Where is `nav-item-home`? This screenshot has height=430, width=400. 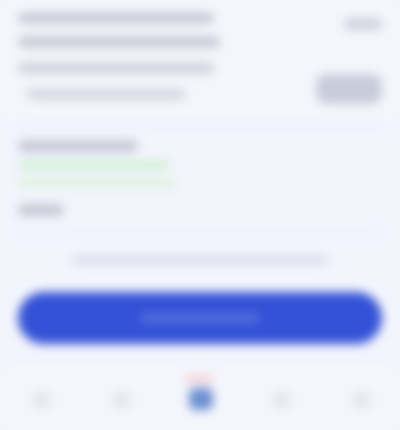
nav-item-home is located at coordinates (41, 402).